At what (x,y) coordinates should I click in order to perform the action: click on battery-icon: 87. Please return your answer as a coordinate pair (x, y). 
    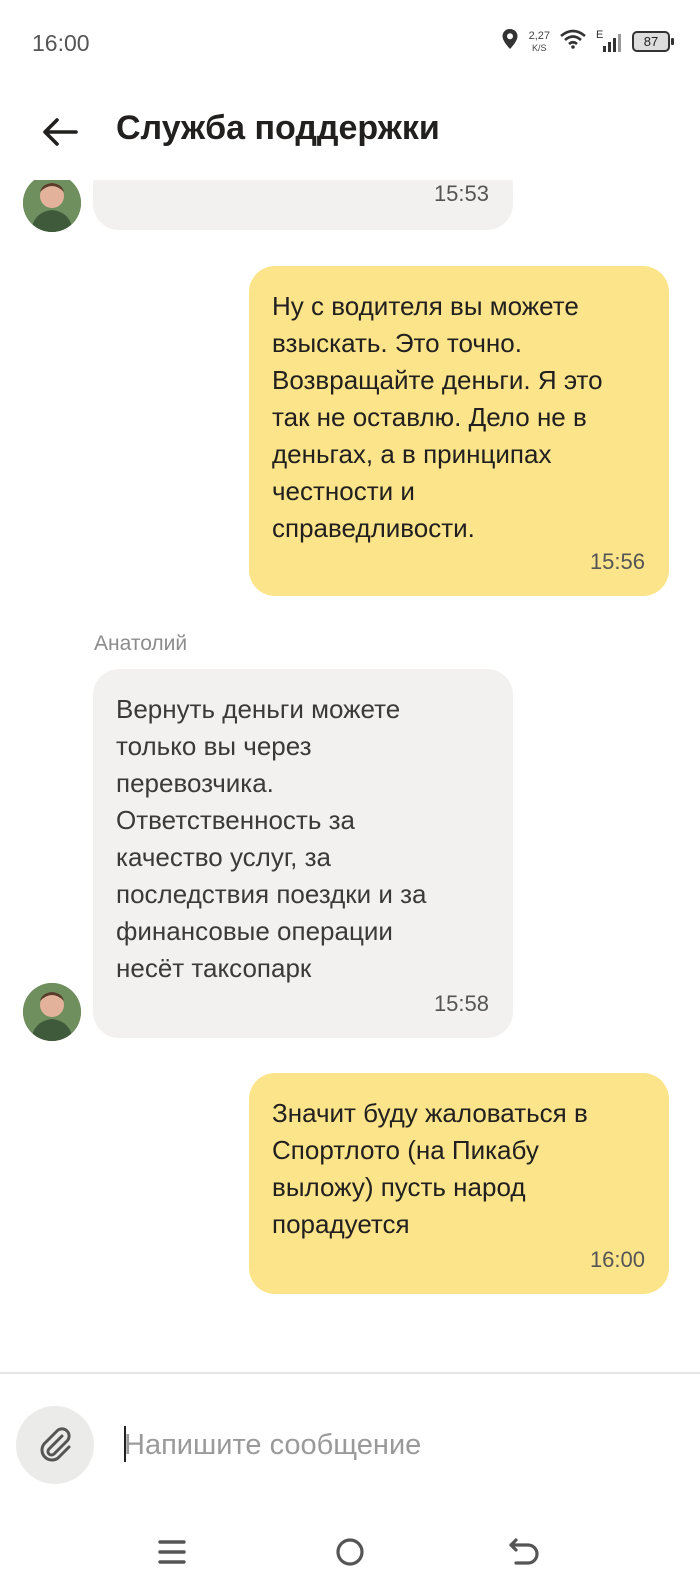
    Looking at the image, I should click on (653, 41).